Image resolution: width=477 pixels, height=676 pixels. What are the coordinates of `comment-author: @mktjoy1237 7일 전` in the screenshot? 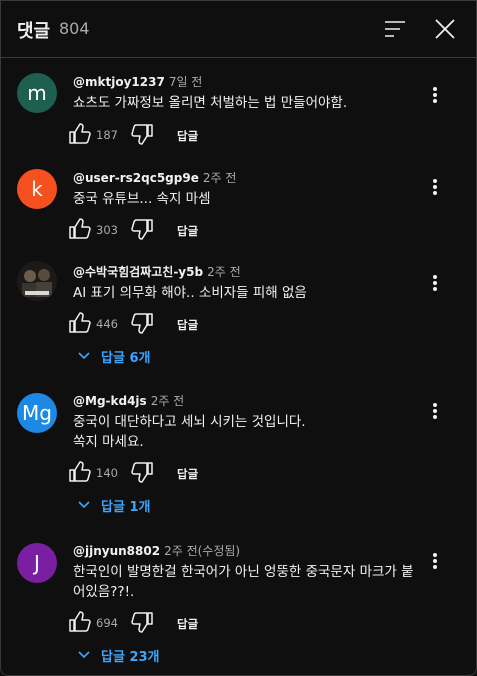 It's located at (137, 81).